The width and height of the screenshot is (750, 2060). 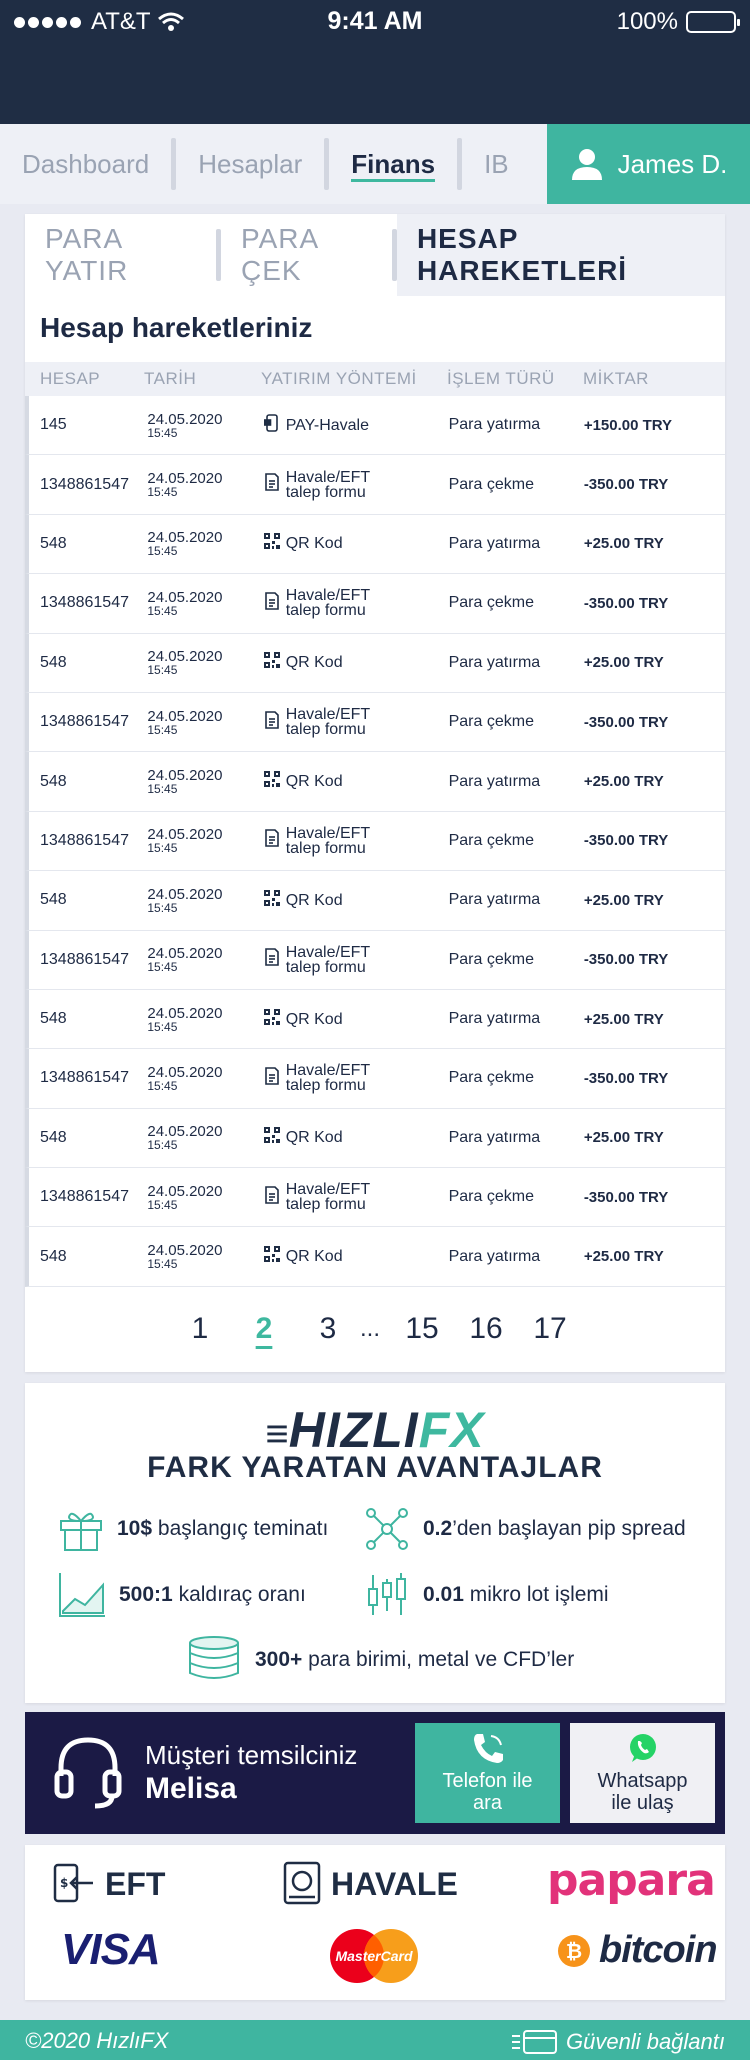 I want to click on coin-stack-icon, so click(x=214, y=1657).